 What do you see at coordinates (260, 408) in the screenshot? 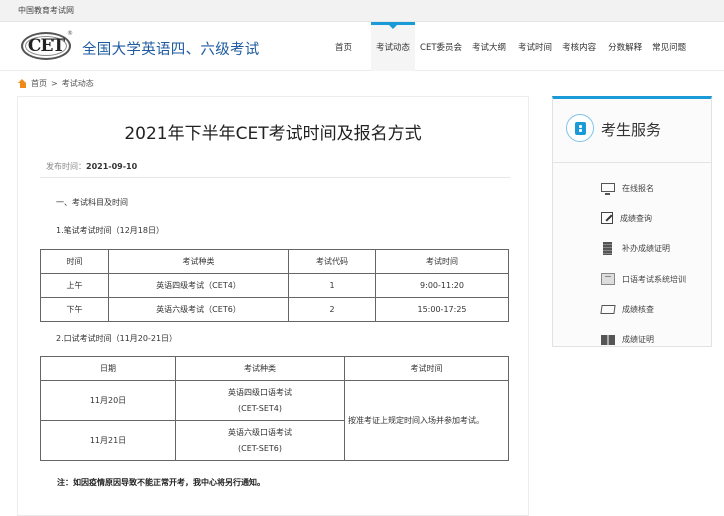
I see `exam-code: (CET-SET4)` at bounding box center [260, 408].